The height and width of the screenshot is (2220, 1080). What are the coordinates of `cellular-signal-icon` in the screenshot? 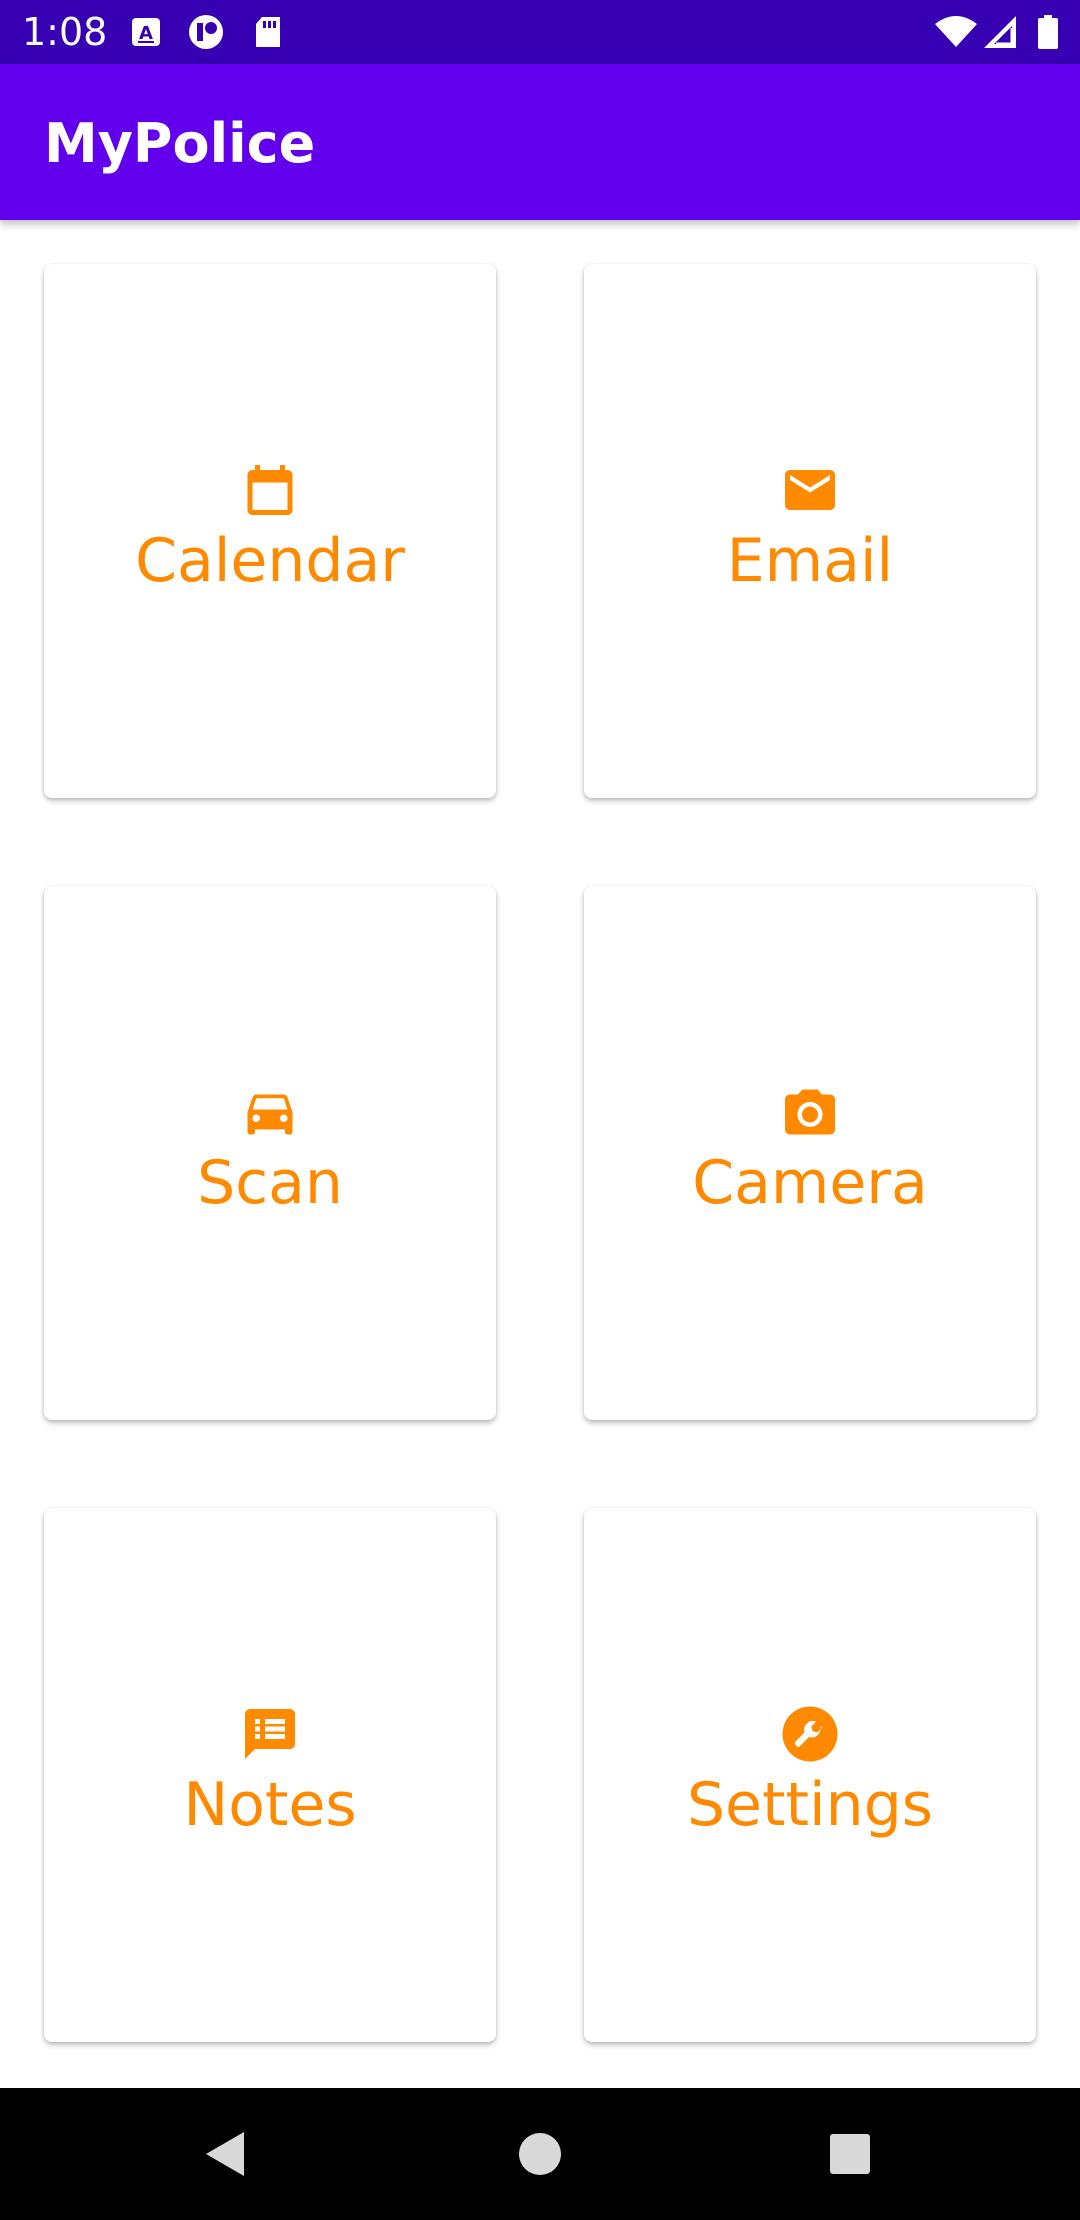 It's located at (1000, 32).